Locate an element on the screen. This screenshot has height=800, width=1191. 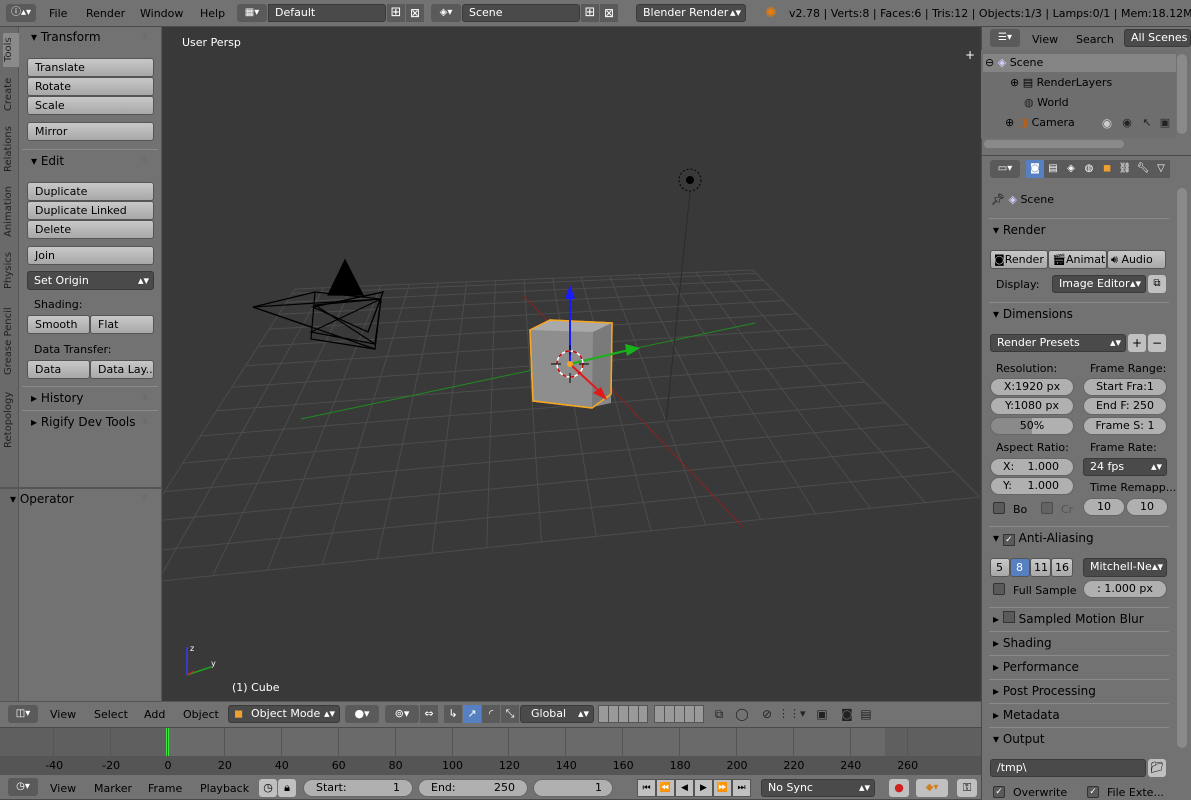
preview-range-icon: ◷ is located at coordinates (268, 788).